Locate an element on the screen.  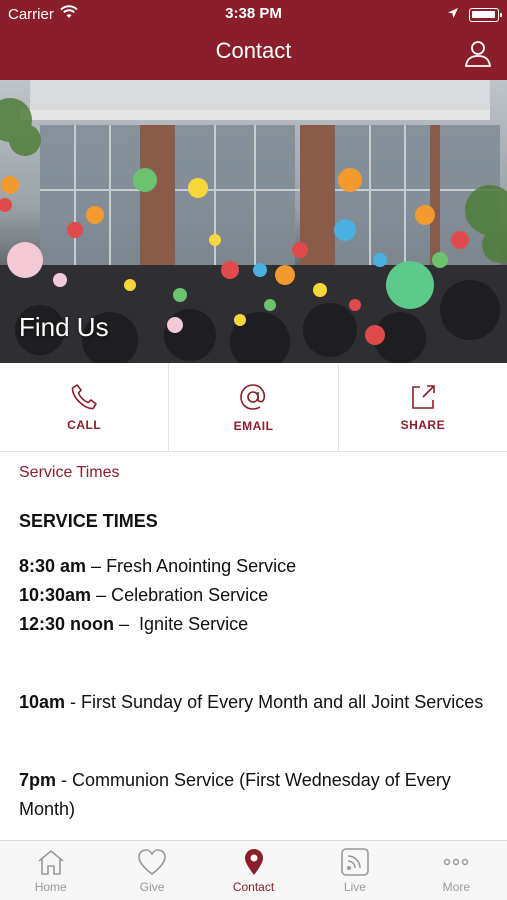
tab-home: Home is located at coordinates (50, 870).